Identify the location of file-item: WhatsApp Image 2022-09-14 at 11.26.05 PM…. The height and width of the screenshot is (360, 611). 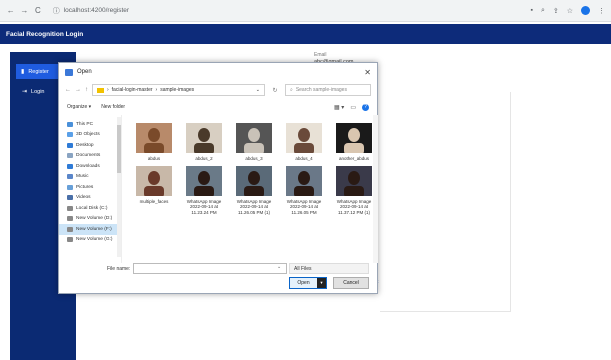
(254, 190).